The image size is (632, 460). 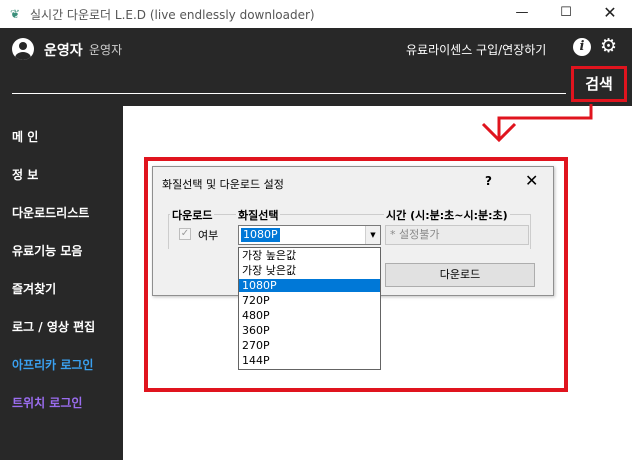 What do you see at coordinates (25, 136) in the screenshot?
I see `sidebar-item-main: 메 인` at bounding box center [25, 136].